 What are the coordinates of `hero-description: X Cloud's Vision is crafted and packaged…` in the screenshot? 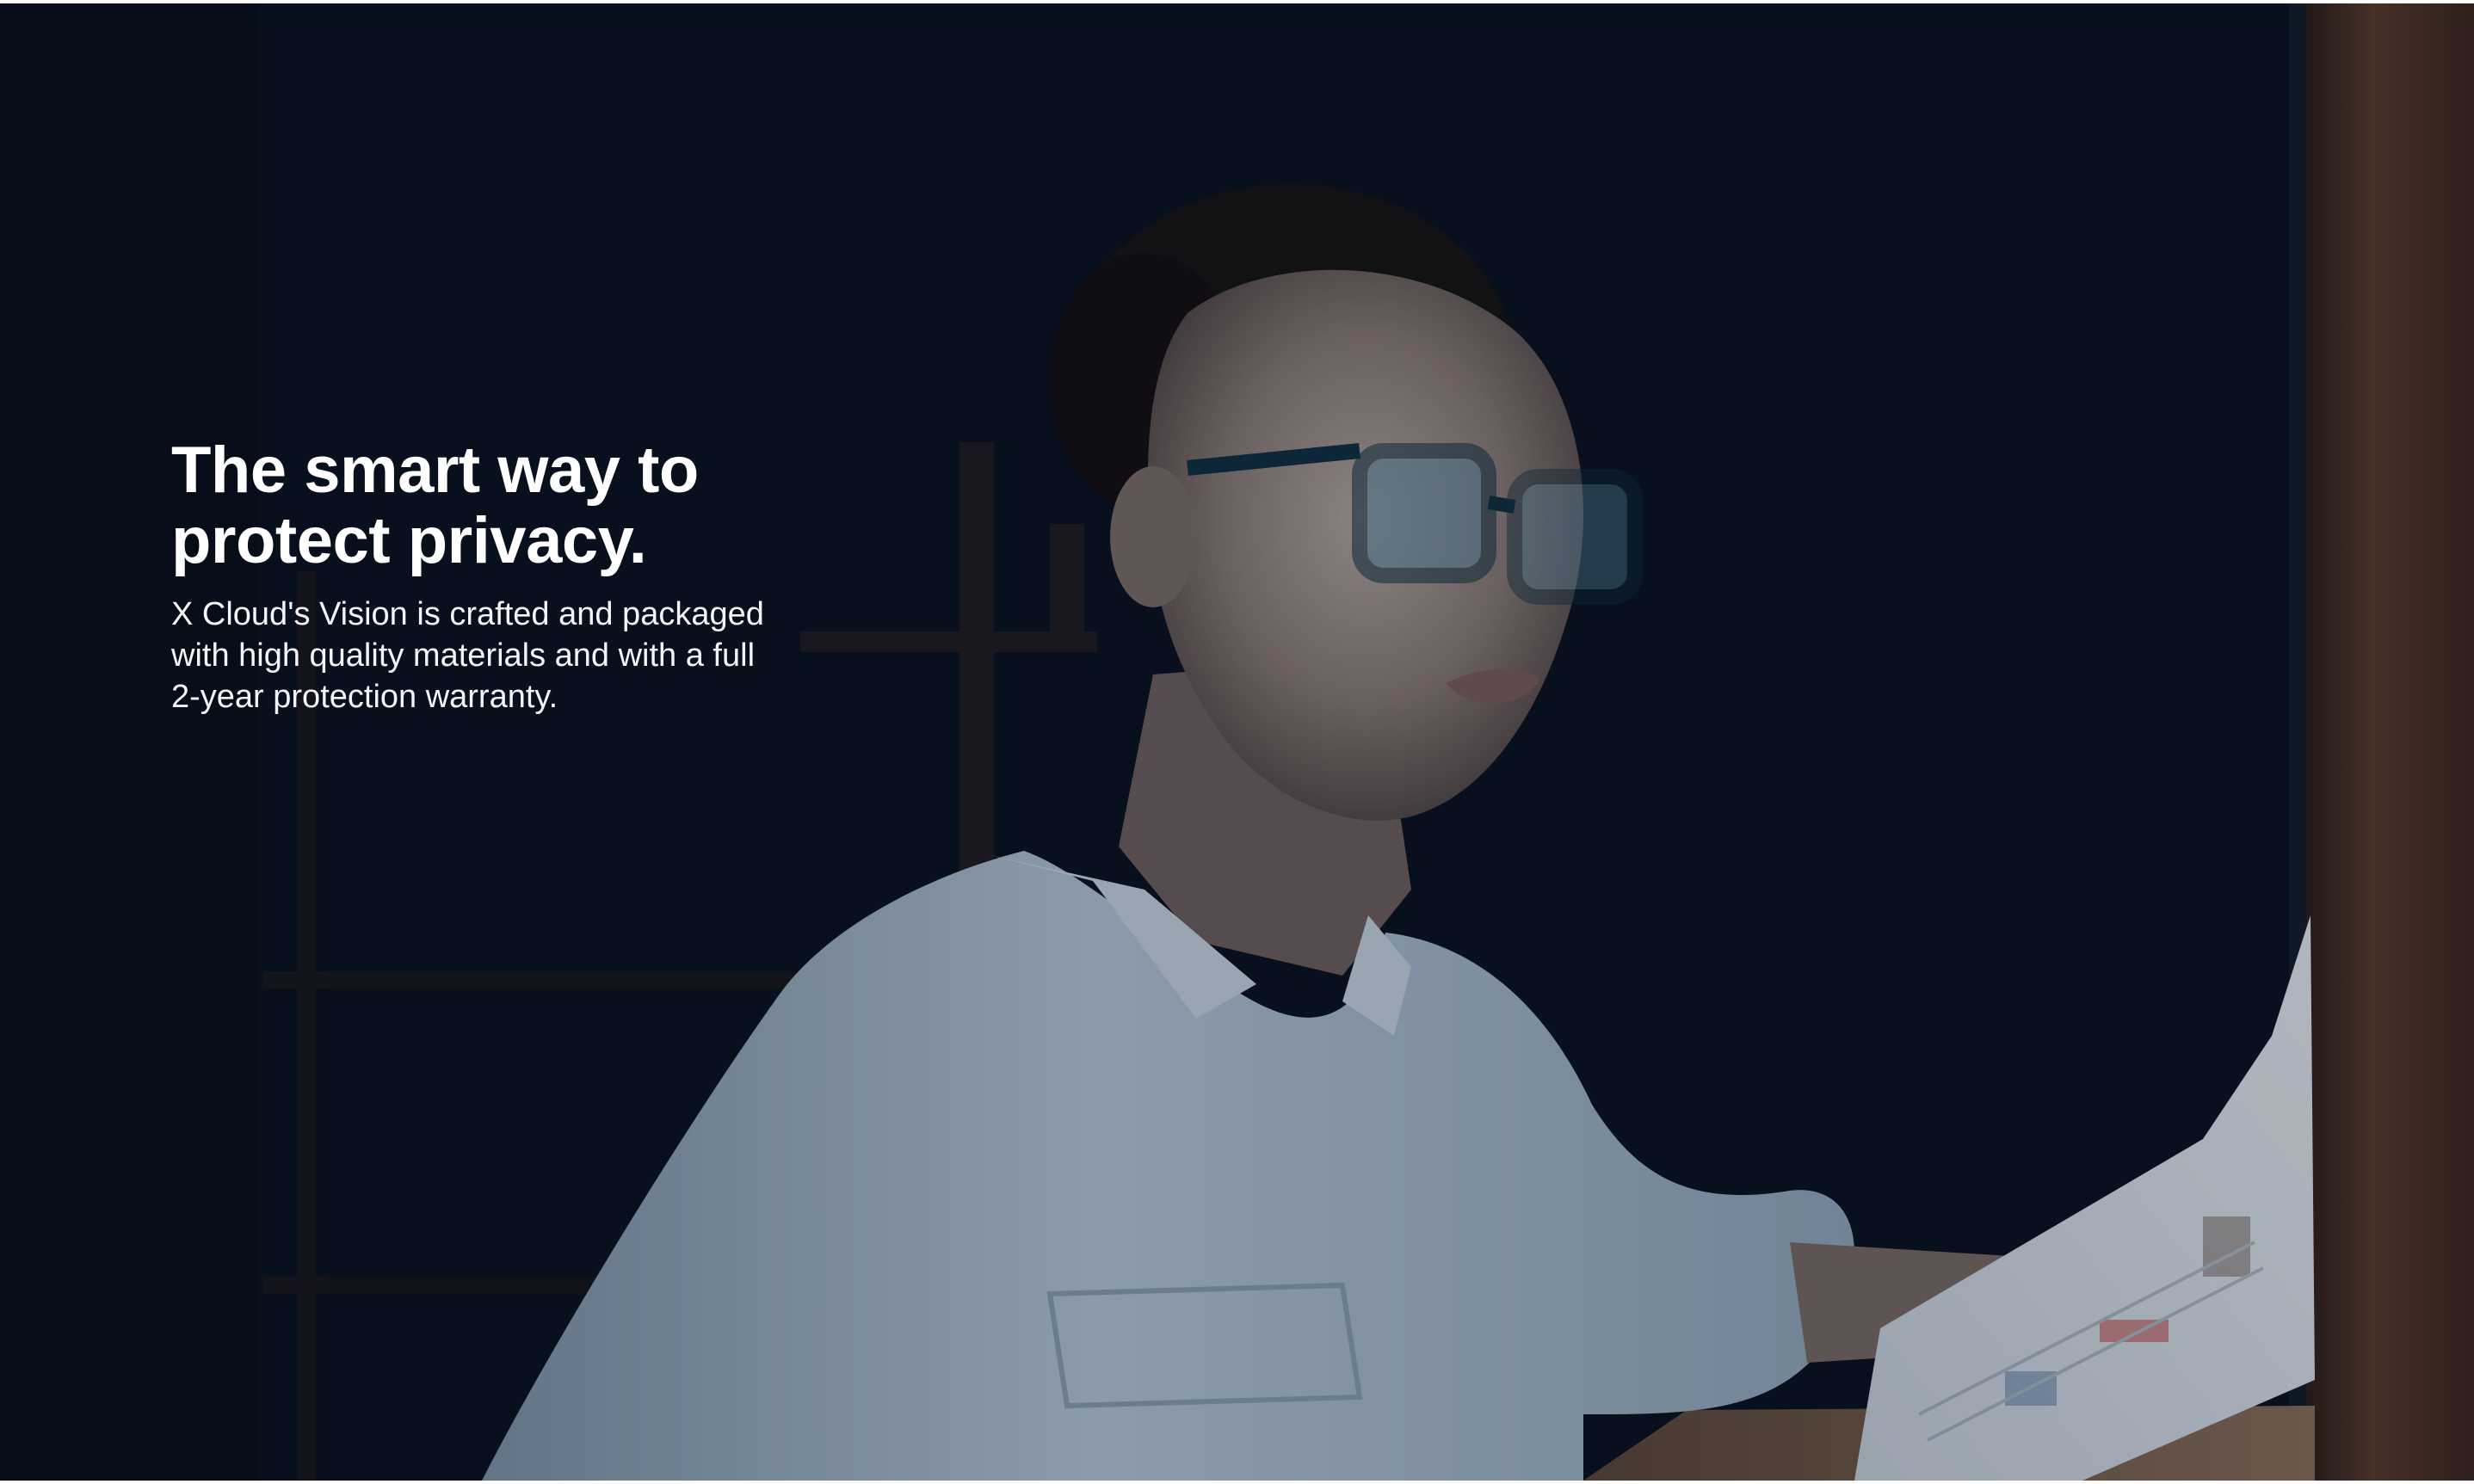 It's located at (507, 655).